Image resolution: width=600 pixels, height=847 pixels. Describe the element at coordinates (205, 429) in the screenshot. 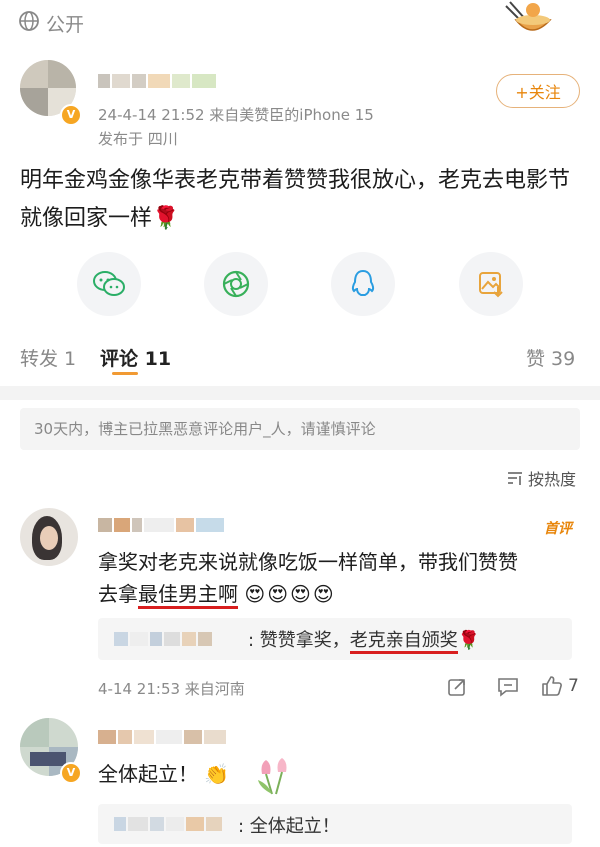

I see `comment-notice-text: 30天内，博主已拉黑恶意评论用户_人，请谨慎评论` at that location.